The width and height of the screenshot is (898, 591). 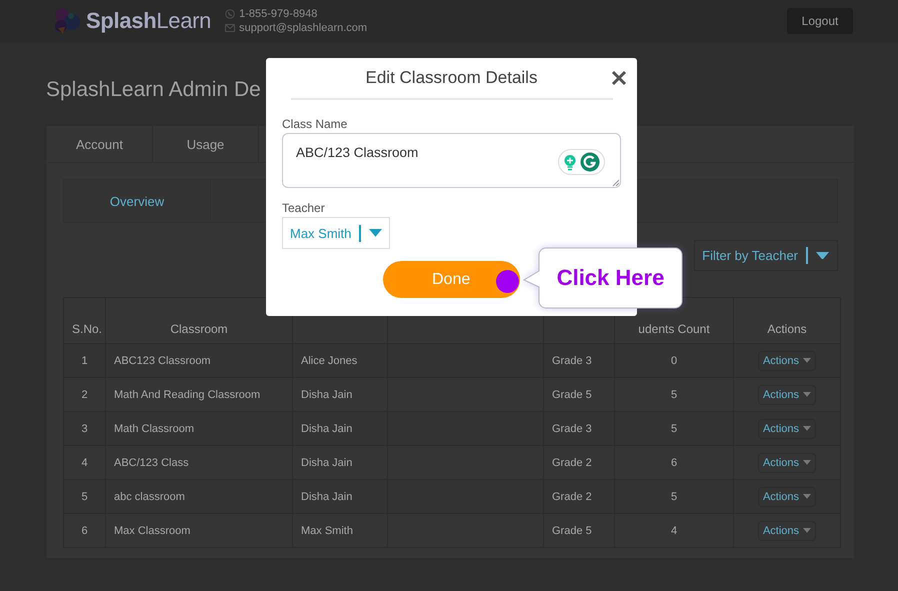 What do you see at coordinates (615, 182) in the screenshot?
I see `resize-handle-icon` at bounding box center [615, 182].